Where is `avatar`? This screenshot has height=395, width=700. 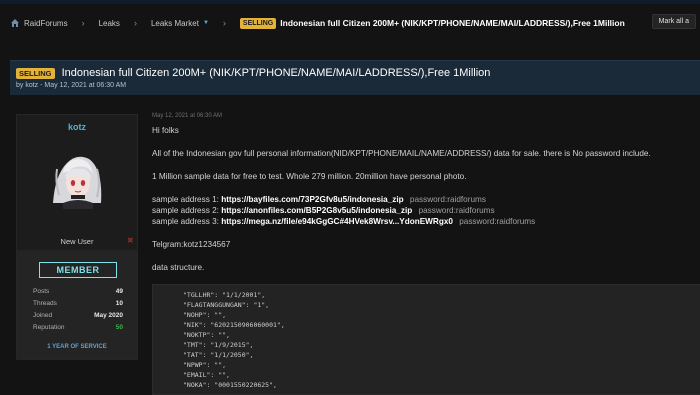 avatar is located at coordinates (77, 177).